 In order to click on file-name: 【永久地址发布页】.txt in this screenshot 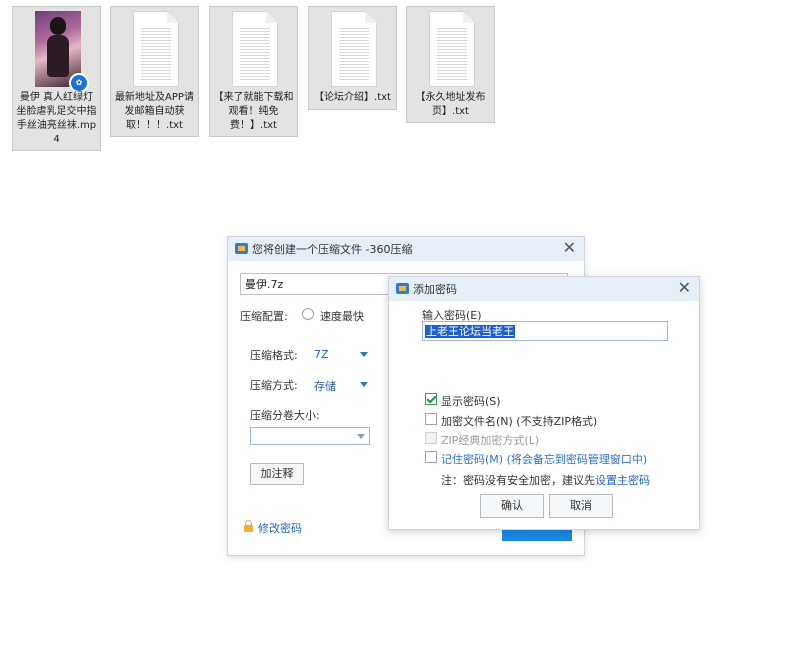, I will do `click(450, 104)`.